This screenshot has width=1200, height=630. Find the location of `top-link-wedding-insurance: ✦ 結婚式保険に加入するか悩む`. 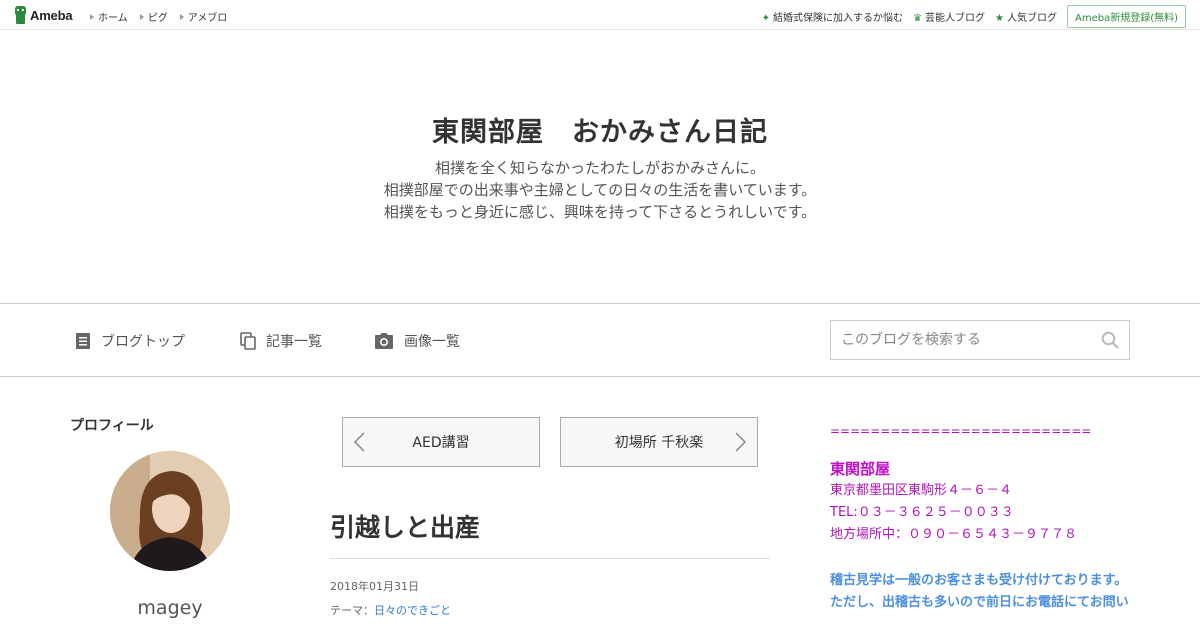

top-link-wedding-insurance: ✦ 結婚式保険に加入するか悩む is located at coordinates (832, 16).